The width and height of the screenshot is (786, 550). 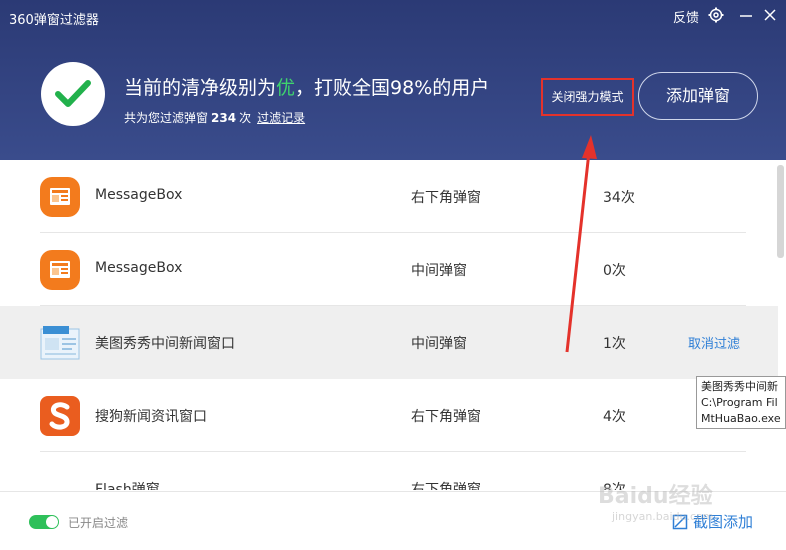 What do you see at coordinates (54, 20) in the screenshot?
I see `app-title: 360弹窗过滤器` at bounding box center [54, 20].